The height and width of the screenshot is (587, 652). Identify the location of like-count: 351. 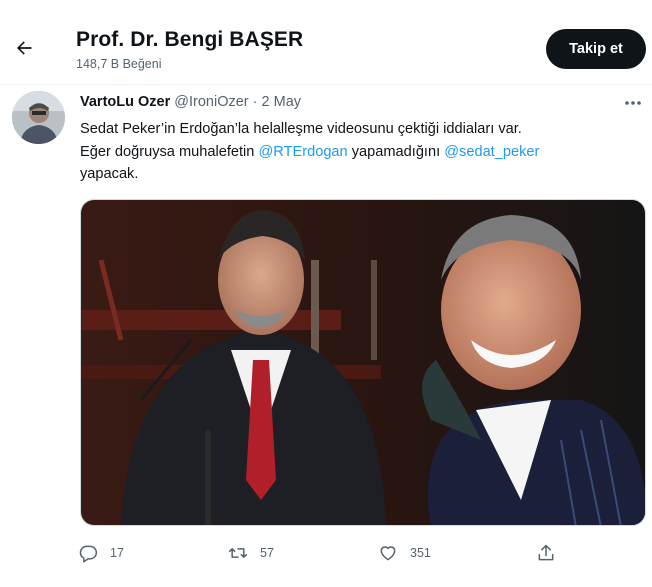
(420, 553).